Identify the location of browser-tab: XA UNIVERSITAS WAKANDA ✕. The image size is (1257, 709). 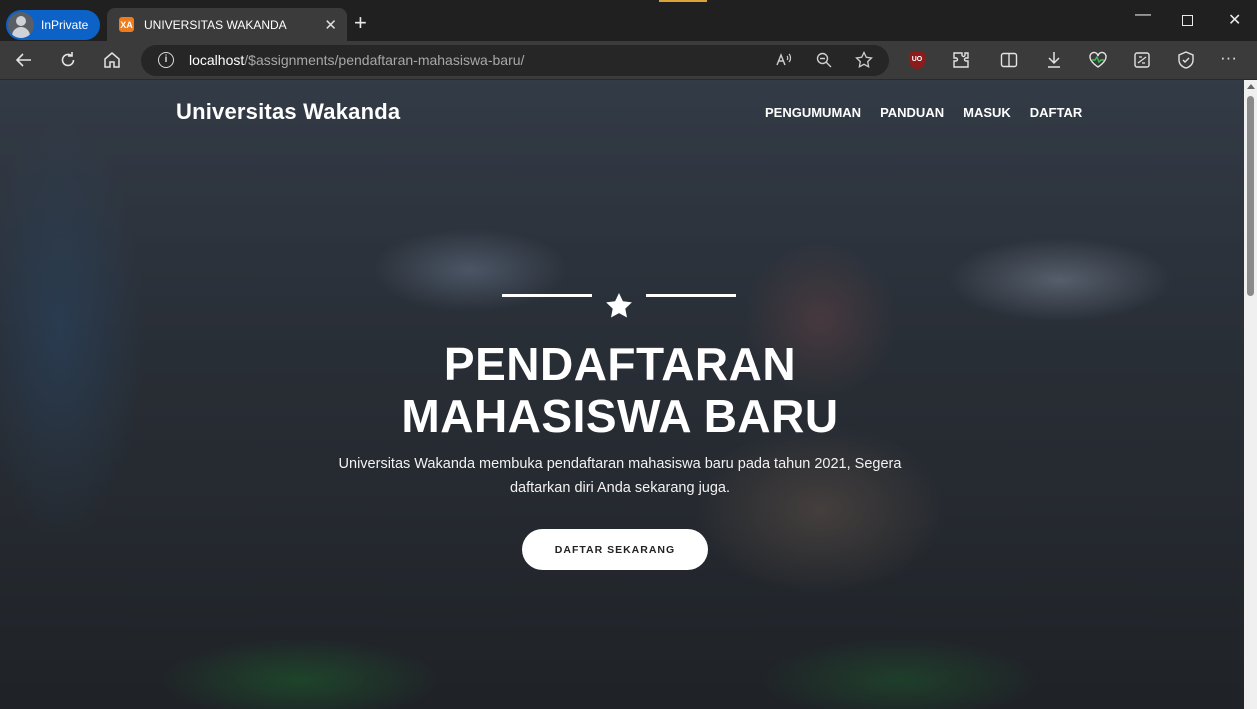
(227, 24).